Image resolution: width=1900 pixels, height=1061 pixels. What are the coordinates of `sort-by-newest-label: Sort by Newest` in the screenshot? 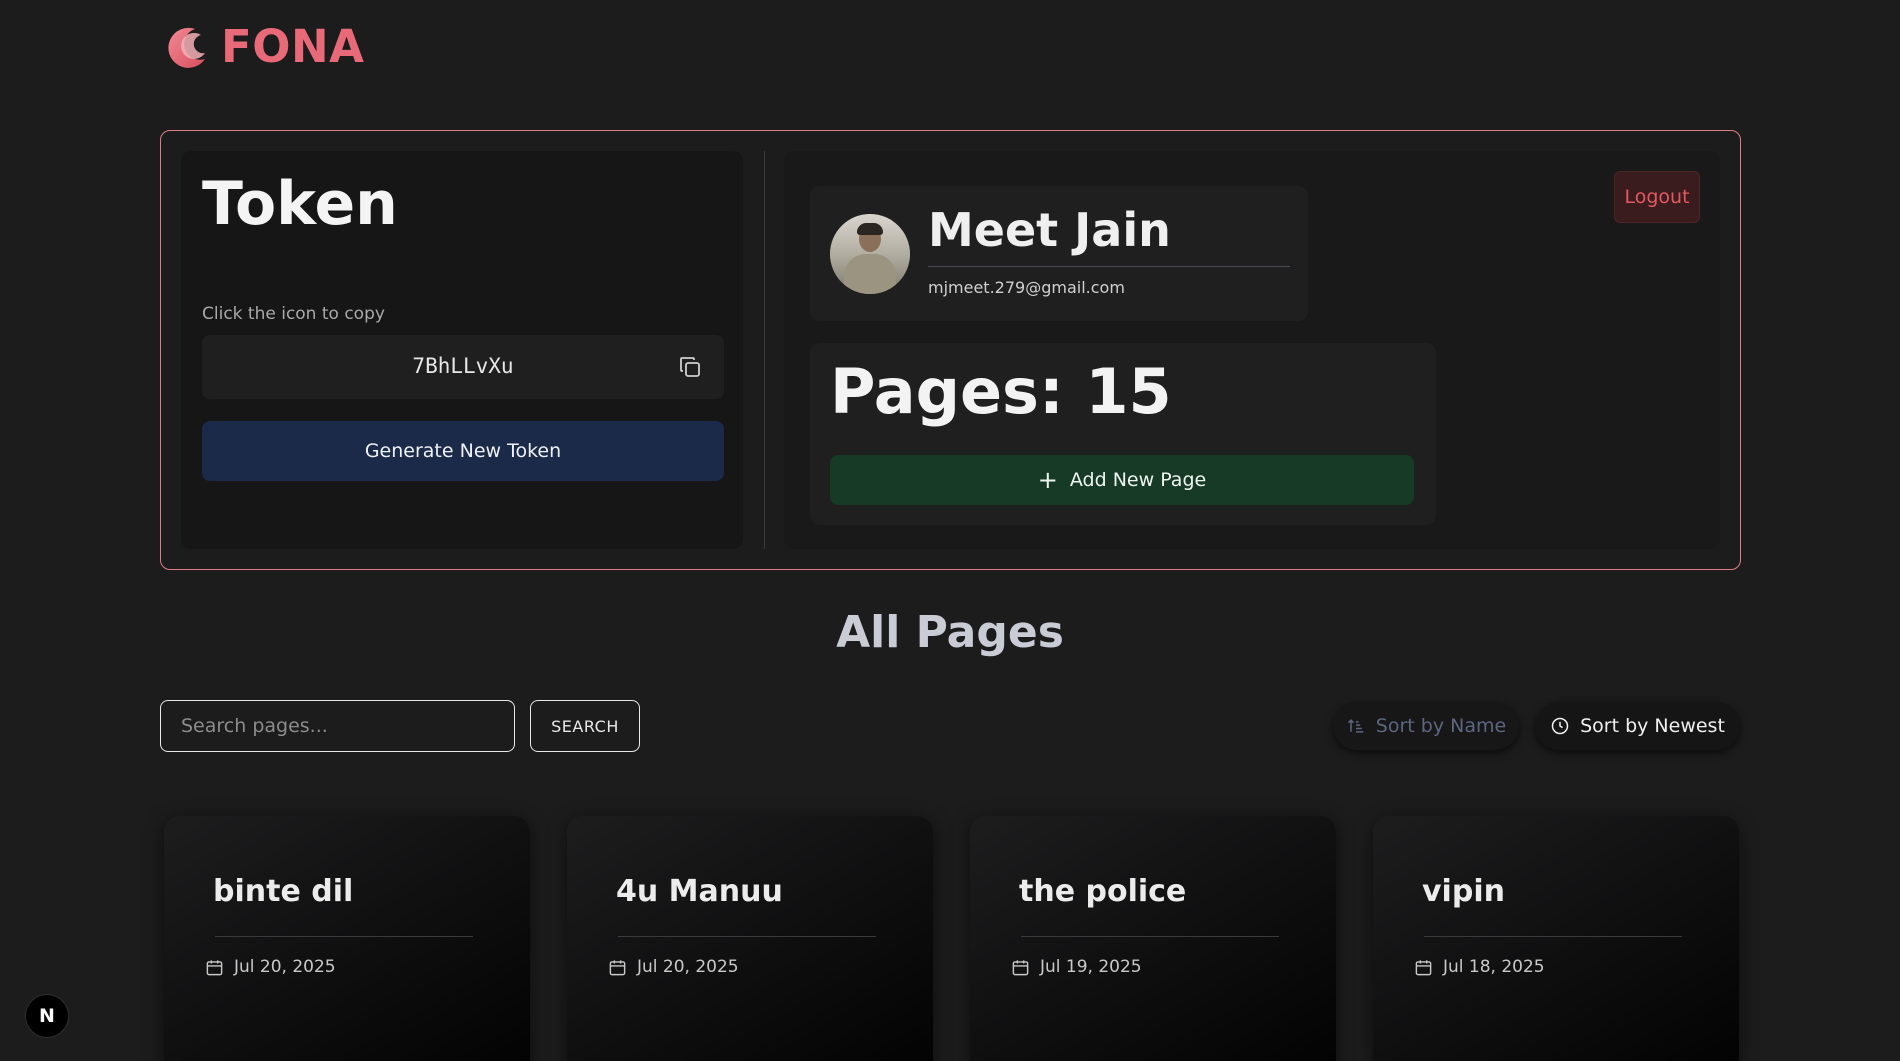 It's located at (1652, 726).